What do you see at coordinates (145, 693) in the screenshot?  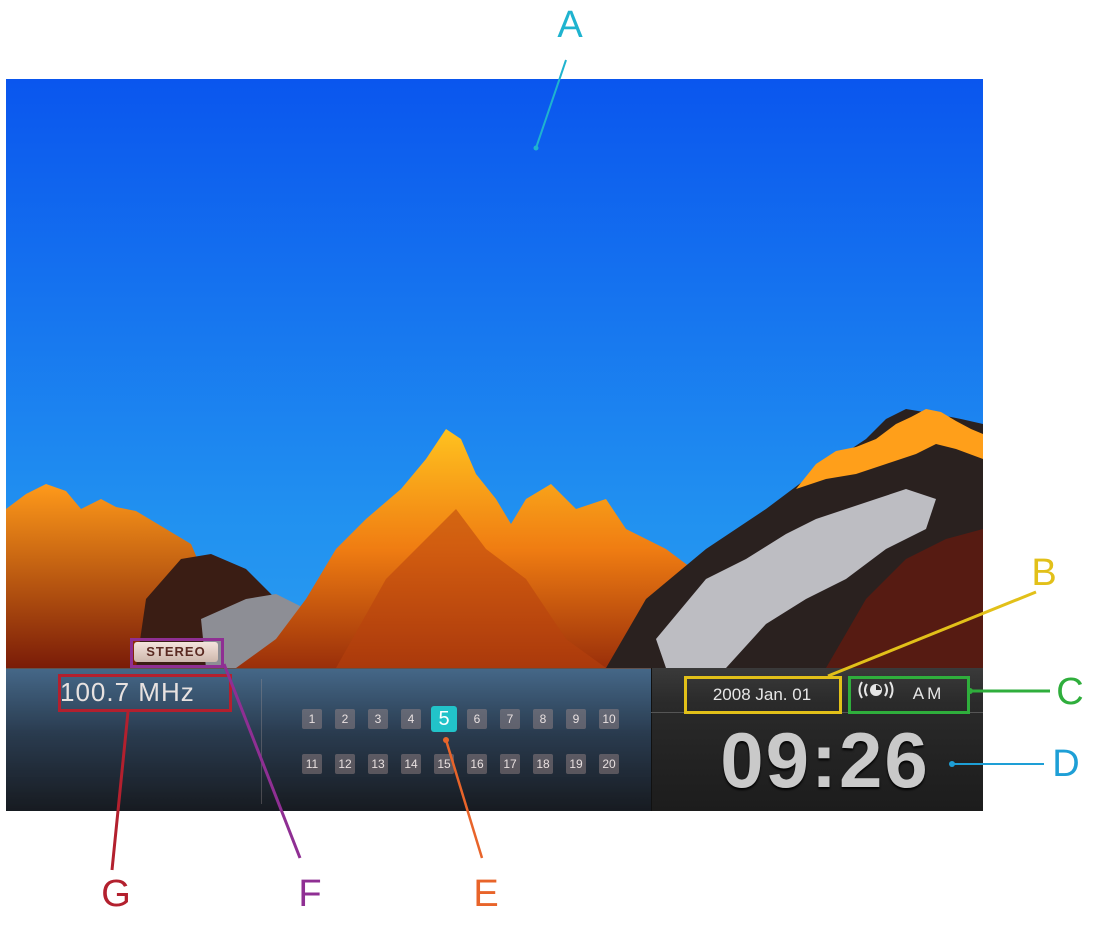 I see `callout-box-g` at bounding box center [145, 693].